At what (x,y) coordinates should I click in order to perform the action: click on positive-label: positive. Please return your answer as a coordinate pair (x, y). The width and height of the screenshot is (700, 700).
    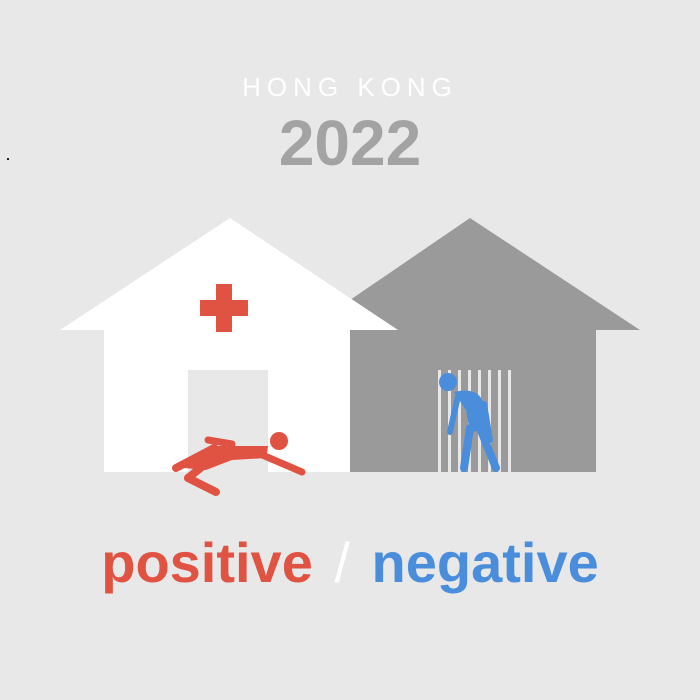
    Looking at the image, I should click on (207, 562).